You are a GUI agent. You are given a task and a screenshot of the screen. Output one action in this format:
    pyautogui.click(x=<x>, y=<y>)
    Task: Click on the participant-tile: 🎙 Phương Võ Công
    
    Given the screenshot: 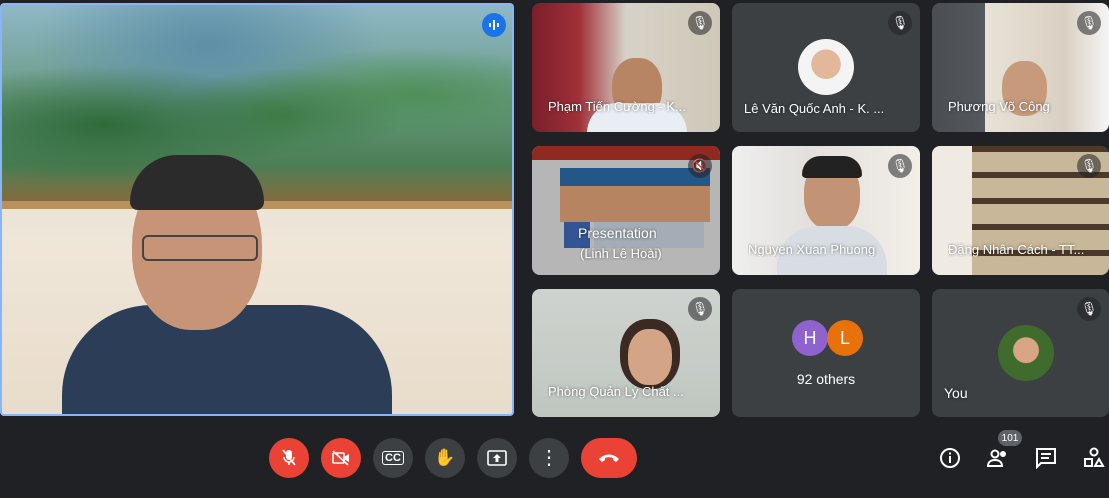 What is the action you would take?
    pyautogui.click(x=1020, y=67)
    